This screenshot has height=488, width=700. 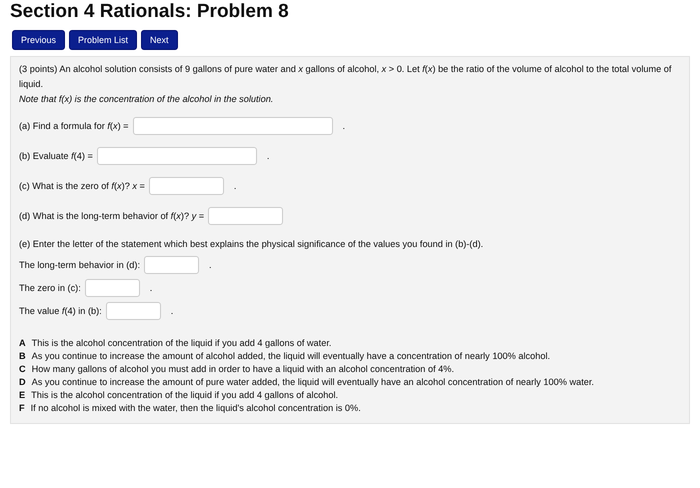 I want to click on nav-button: Previous, so click(x=39, y=40).